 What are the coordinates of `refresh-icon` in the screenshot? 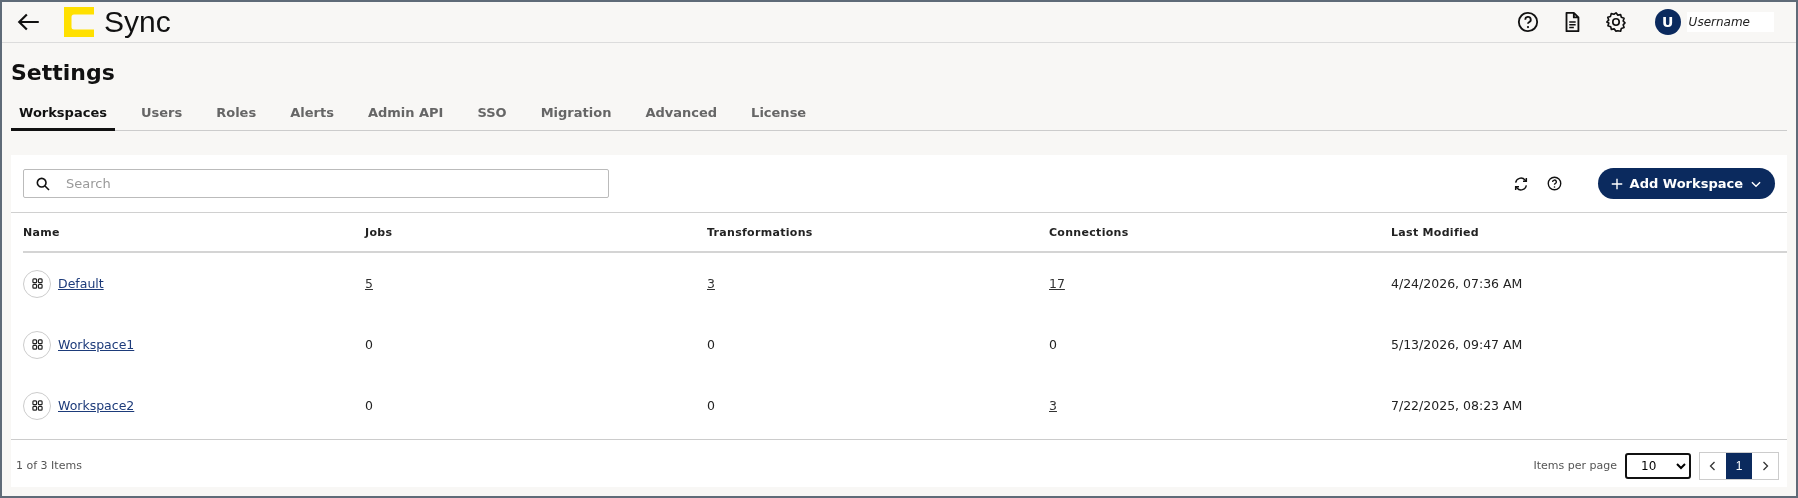 It's located at (1520, 183).